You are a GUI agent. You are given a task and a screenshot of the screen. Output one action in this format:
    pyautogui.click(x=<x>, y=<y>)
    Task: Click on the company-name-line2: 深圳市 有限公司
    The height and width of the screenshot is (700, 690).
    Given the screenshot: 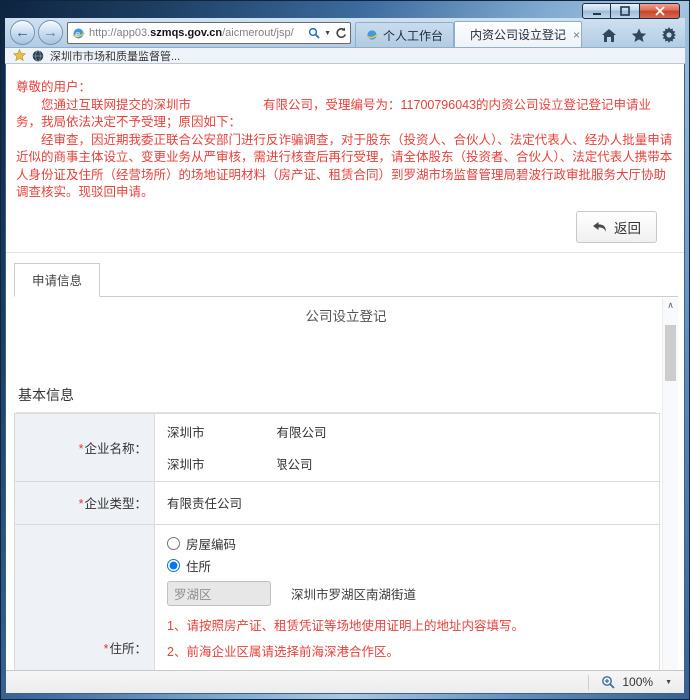 What is the action you would take?
    pyautogui.click(x=240, y=464)
    